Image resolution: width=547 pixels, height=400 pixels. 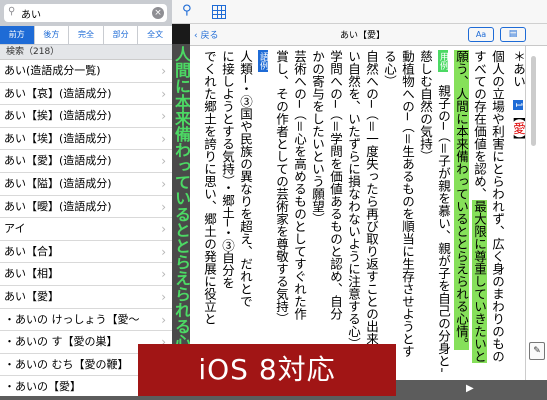 I want to click on definition-line: すべての存在価値を認め、最大限に尊重していきたいと, so click(x=479, y=211).